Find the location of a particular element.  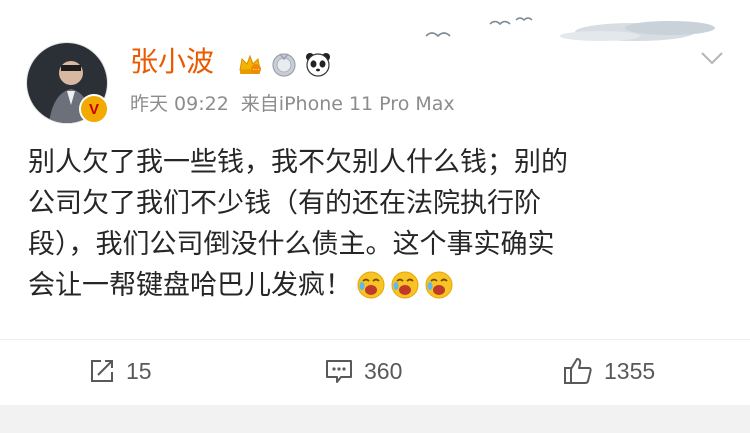

thumbs-up-icon is located at coordinates (578, 371).